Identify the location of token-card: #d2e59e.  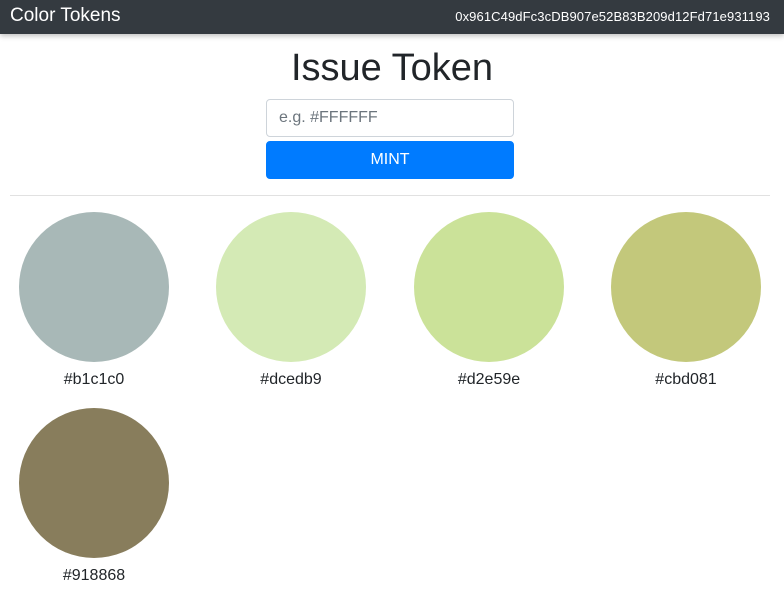
(489, 302).